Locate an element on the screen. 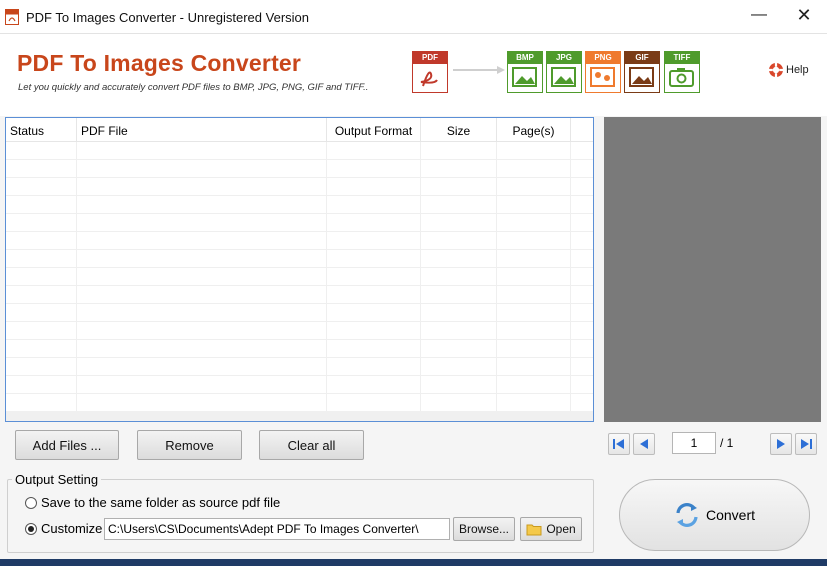 This screenshot has width=827, height=566. help-label: Help is located at coordinates (797, 70).